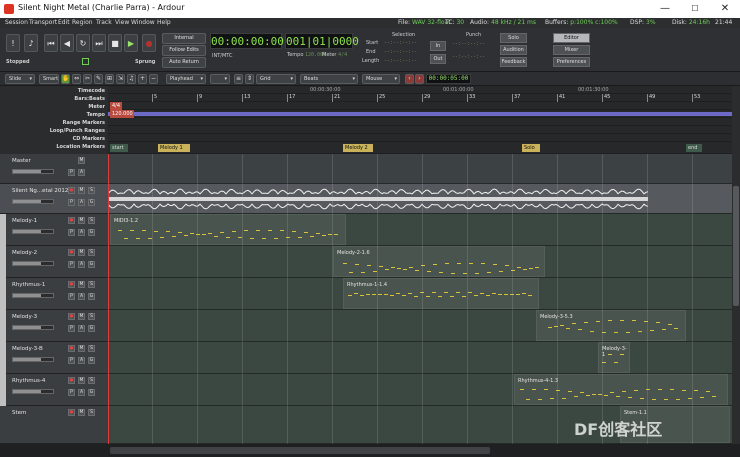 The width and height of the screenshot is (740, 457). Describe the element at coordinates (54, 230) in the screenshot. I see `track-header-melody-1: Melody-1 ● M S P A G` at that location.